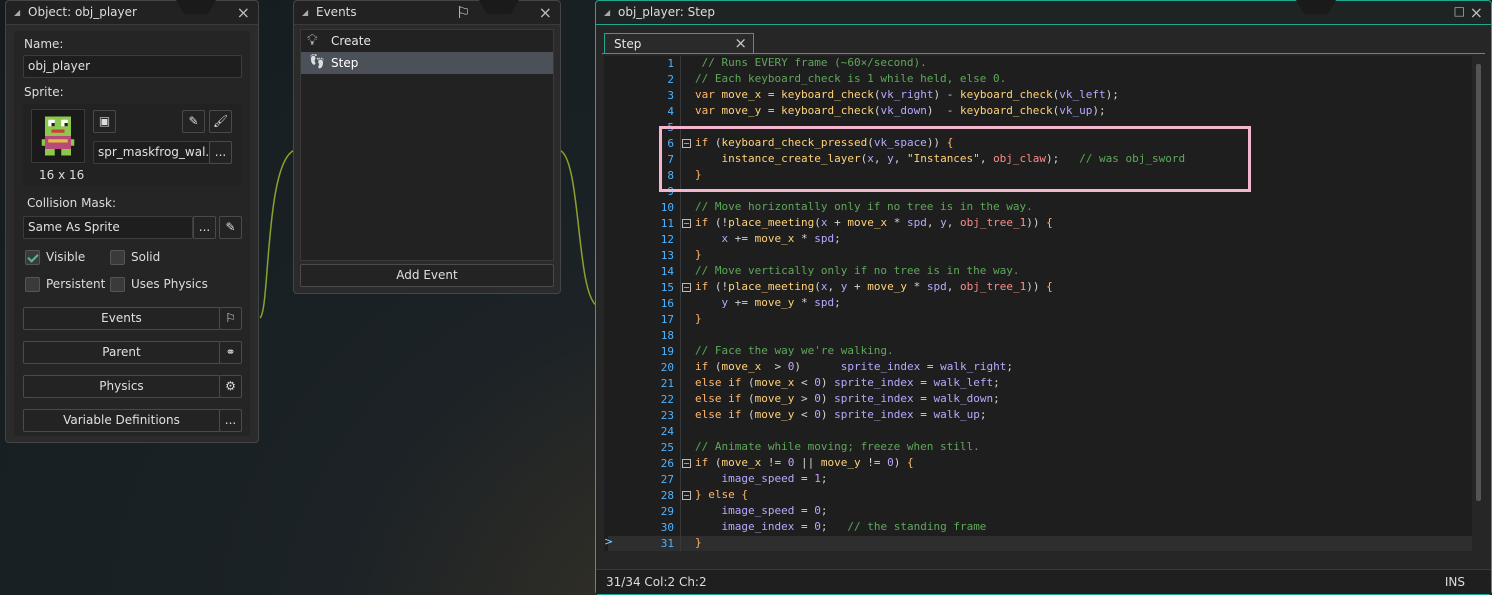 The image size is (1492, 595). I want to click on line-number: 14, so click(667, 271).